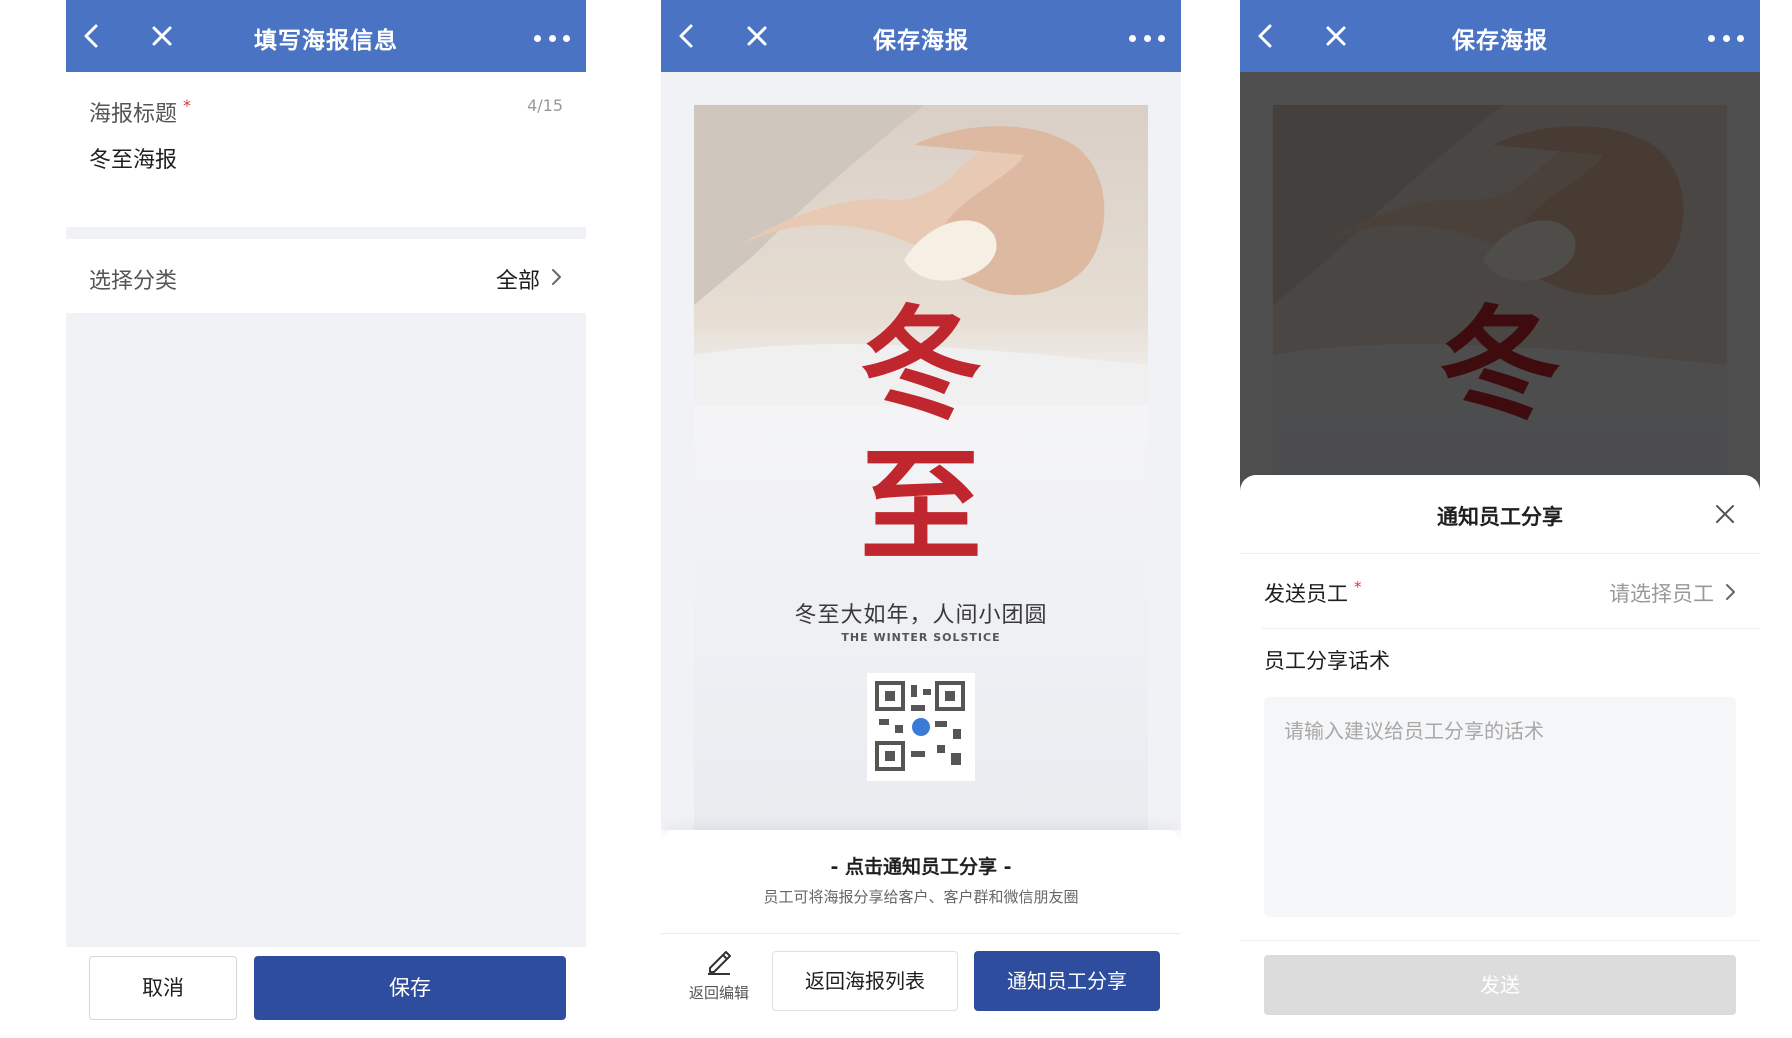 The image size is (1792, 1038). I want to click on sheet-divider, so click(921, 933).